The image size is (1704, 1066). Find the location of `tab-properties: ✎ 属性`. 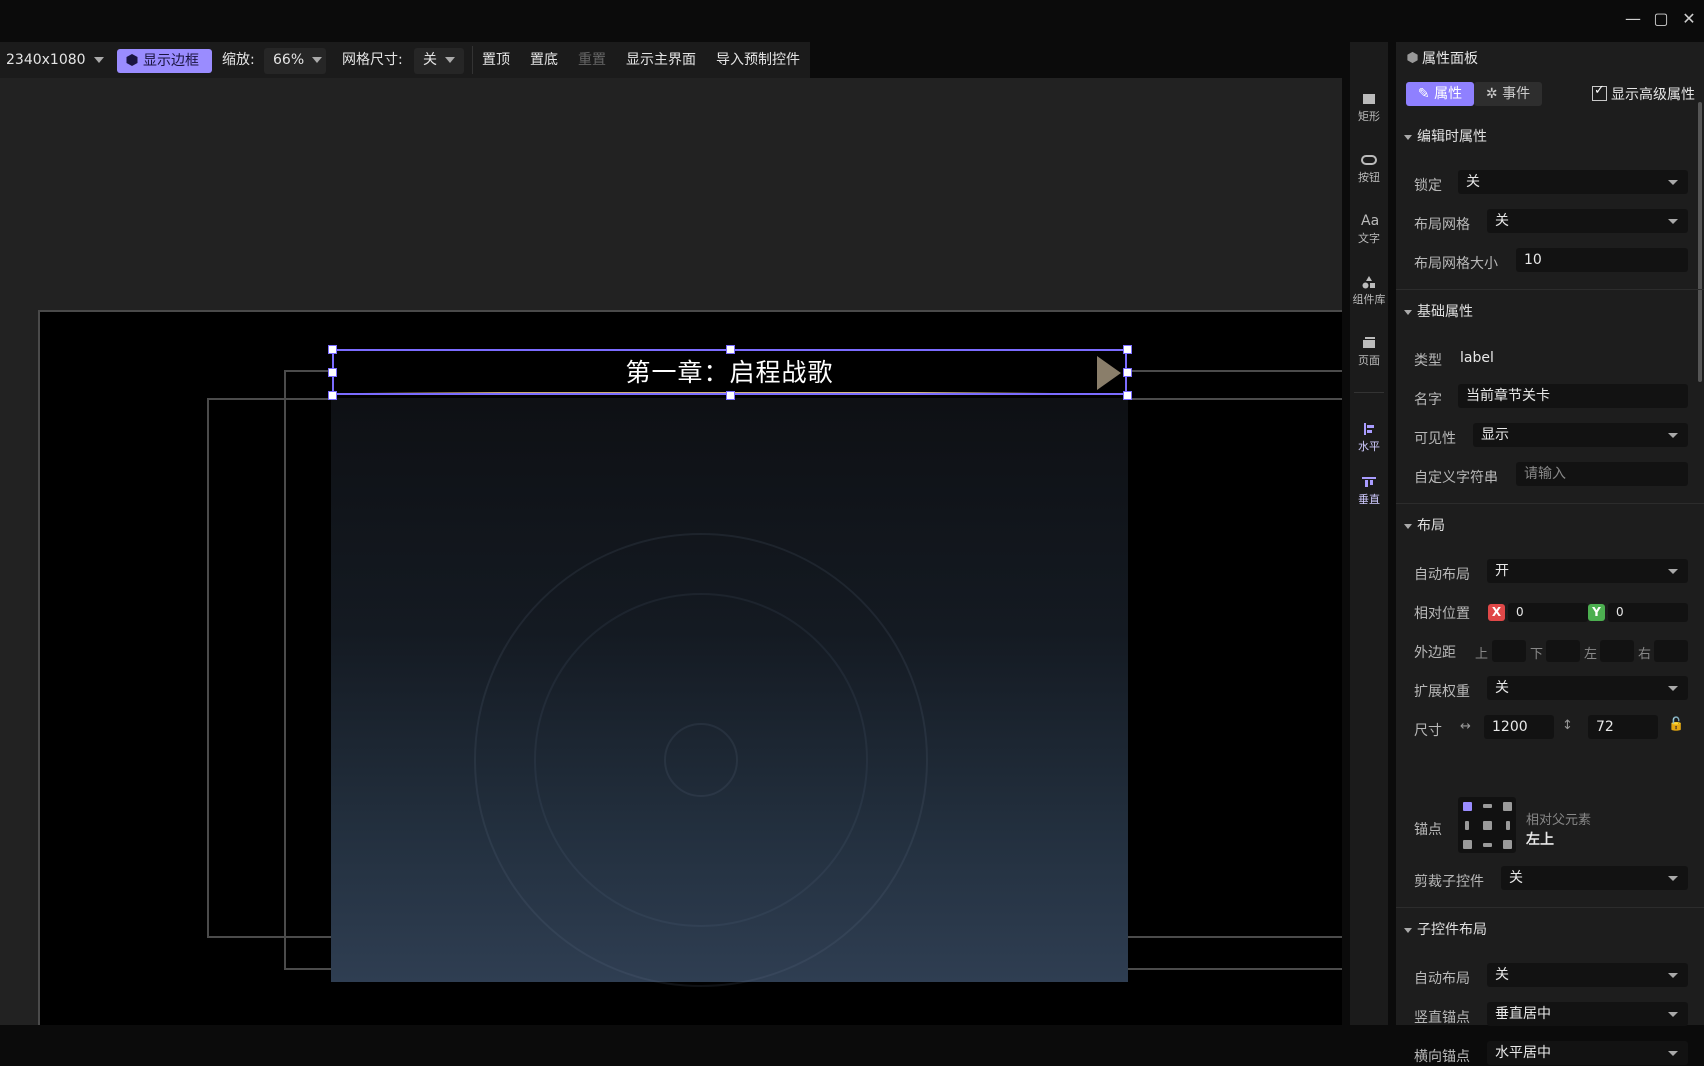

tab-properties: ✎ 属性 is located at coordinates (1440, 94).